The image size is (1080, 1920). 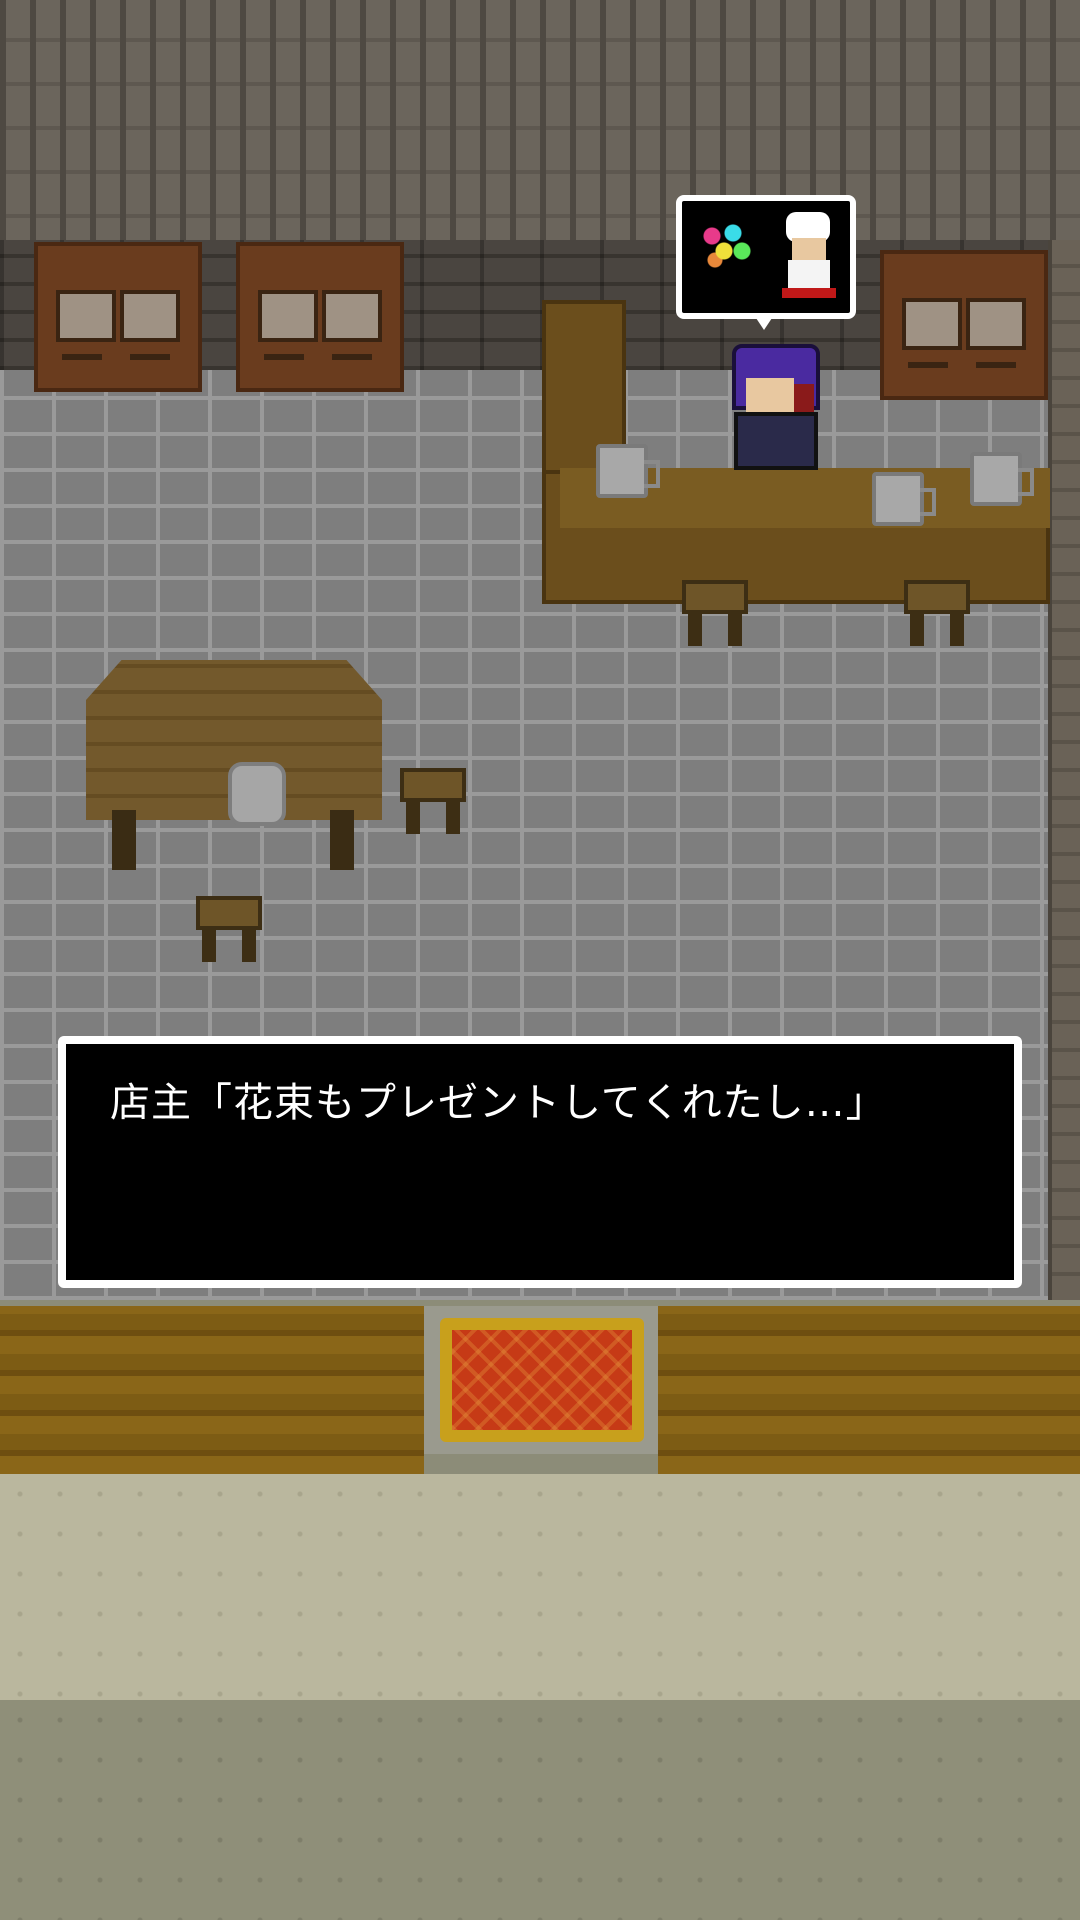 I want to click on lower-wall-left, so click(x=212, y=1390).